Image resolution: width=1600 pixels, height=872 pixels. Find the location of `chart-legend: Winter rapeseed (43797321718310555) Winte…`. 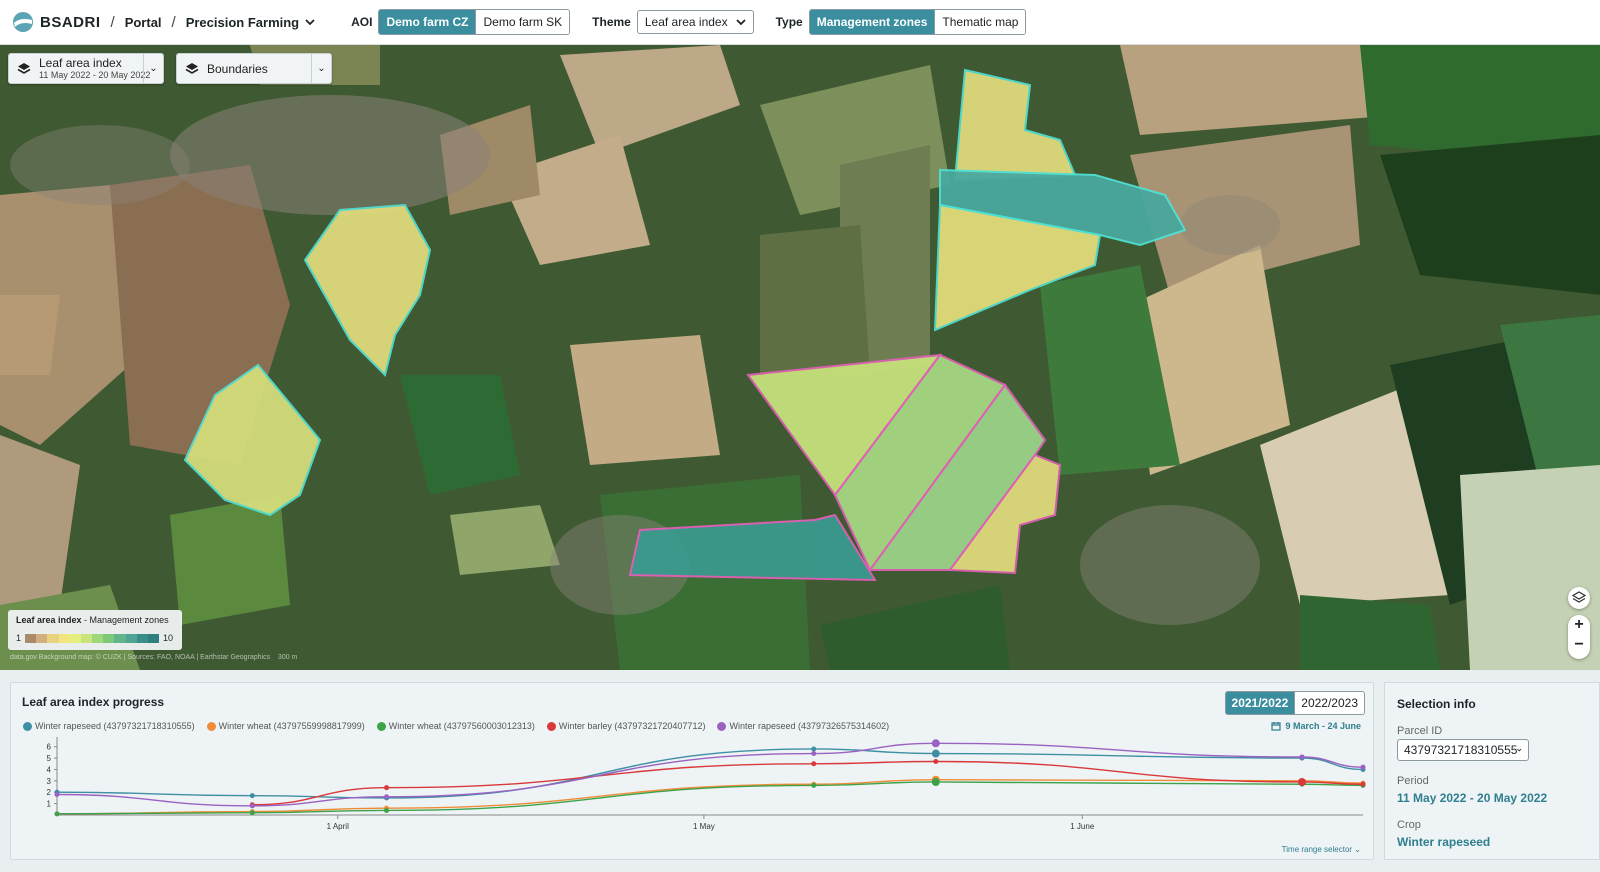

chart-legend: Winter rapeseed (43797321718310555) Winte… is located at coordinates (456, 726).